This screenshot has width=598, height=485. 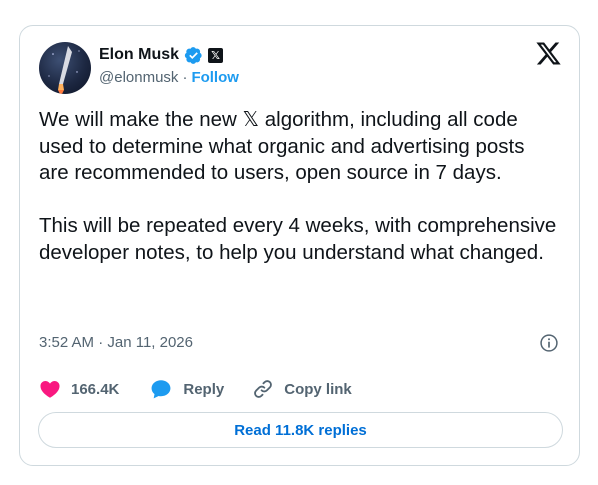 I want to click on avatar-image, so click(x=64, y=70).